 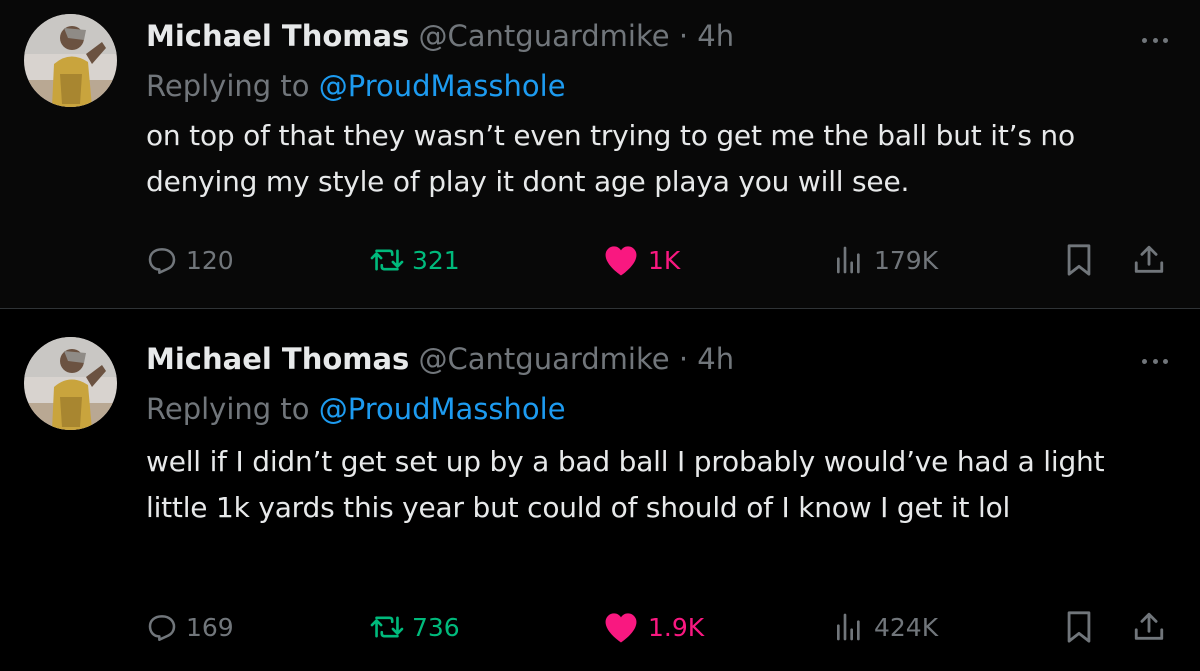 I want to click on retweet-button: 321, so click(x=415, y=260).